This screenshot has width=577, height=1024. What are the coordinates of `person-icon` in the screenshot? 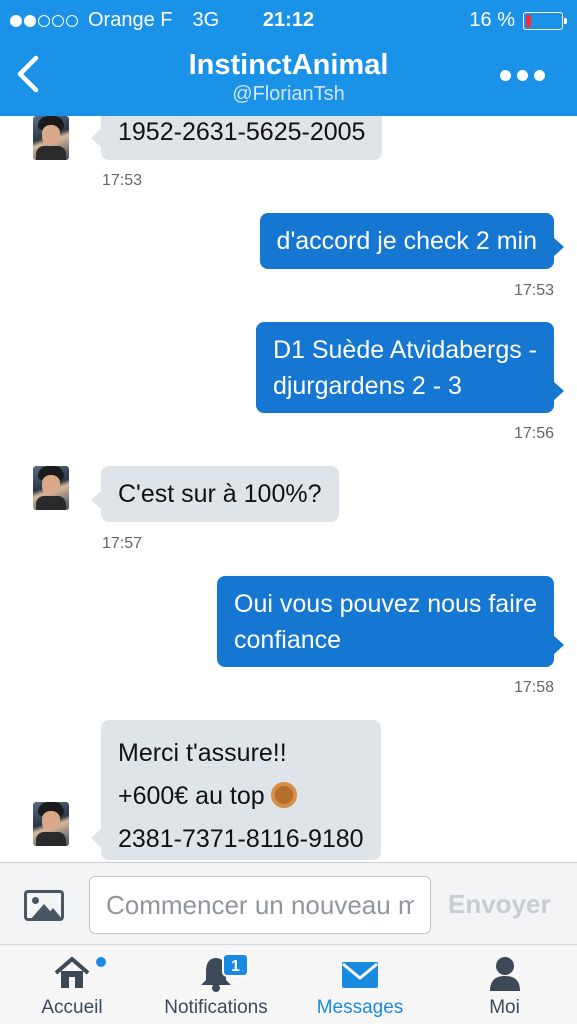 It's located at (504, 974).